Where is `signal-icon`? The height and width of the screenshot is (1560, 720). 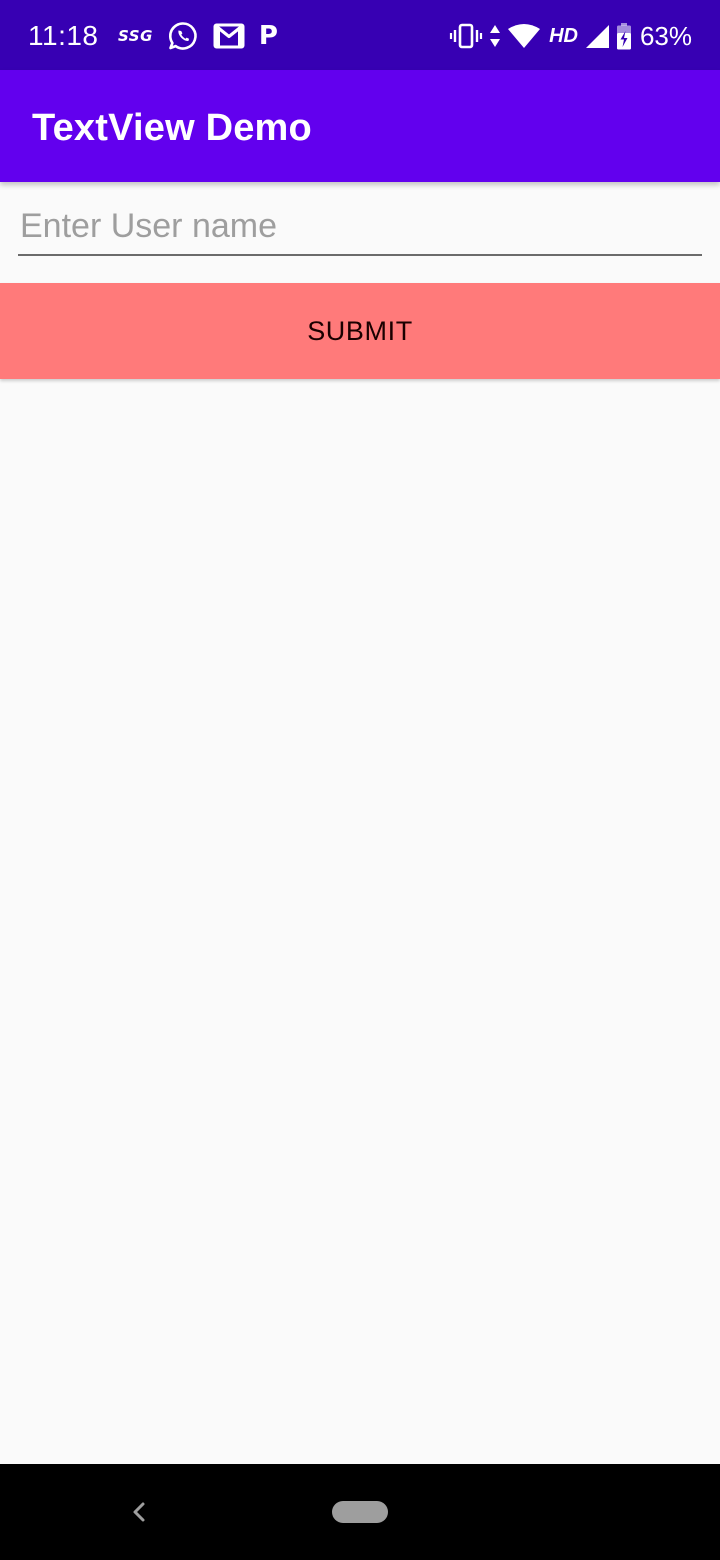
signal-icon is located at coordinates (597, 36).